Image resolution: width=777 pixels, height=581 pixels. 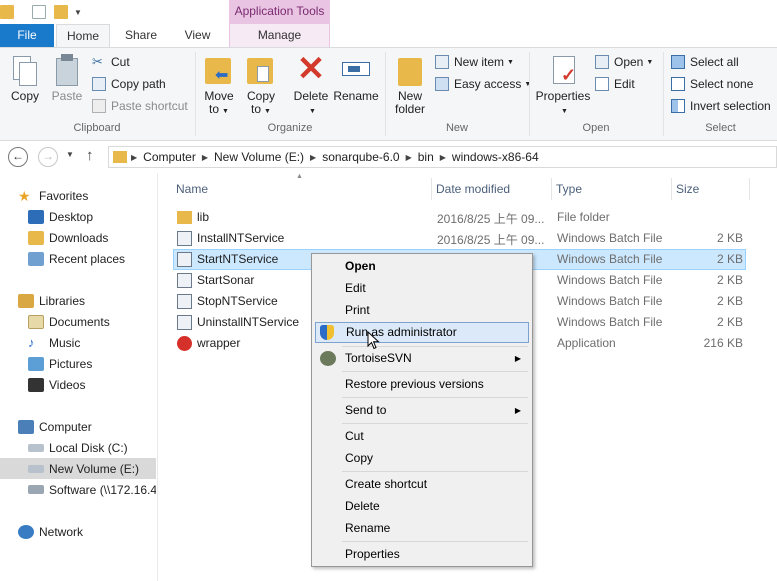 I want to click on easy-access-label: Easy access, so click(x=488, y=84).